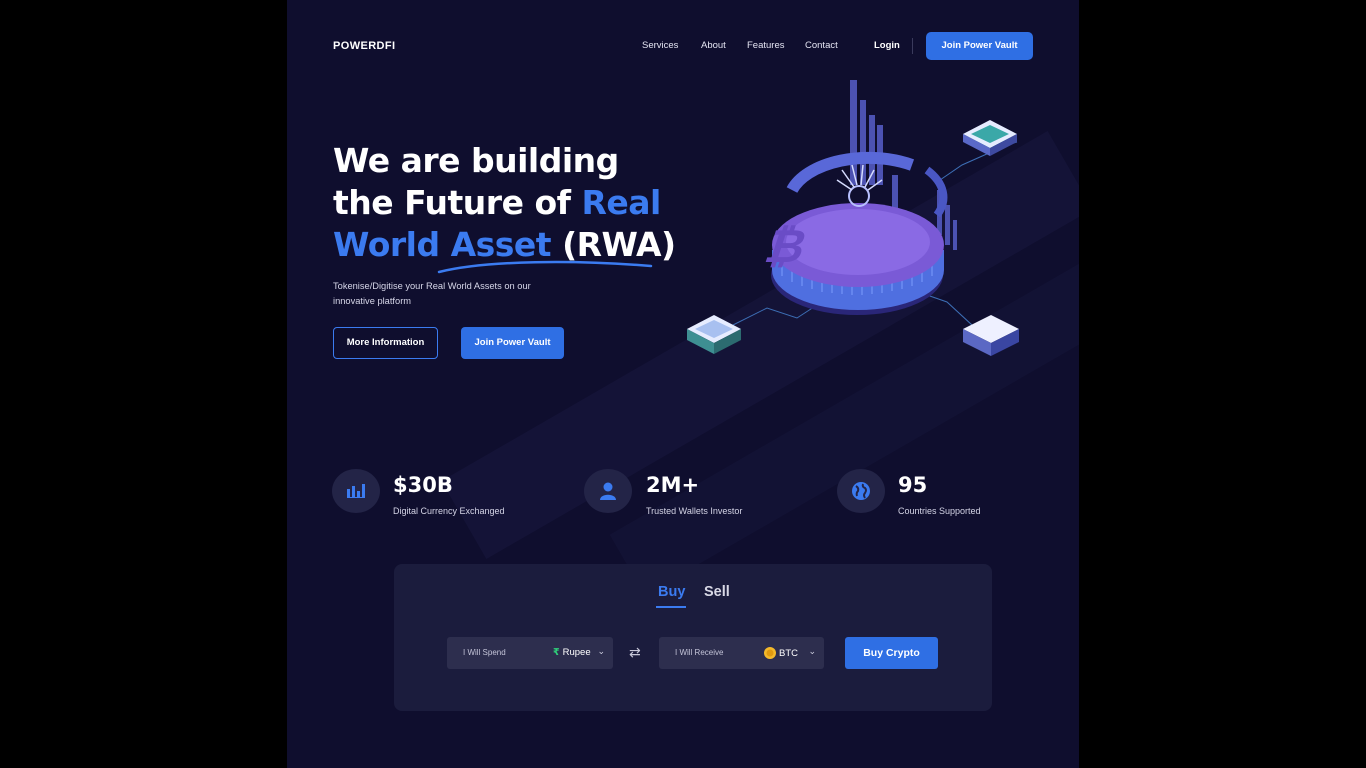 The image size is (1366, 768). I want to click on stat-value-exchanged: $30B, so click(423, 485).